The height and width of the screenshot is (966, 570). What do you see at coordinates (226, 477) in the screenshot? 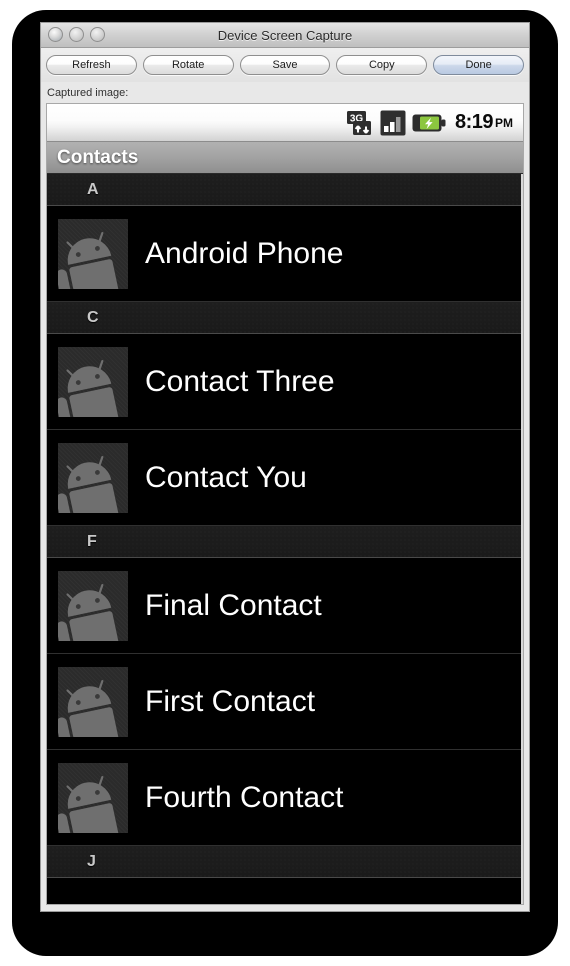
I see `contact-name: Contact You` at bounding box center [226, 477].